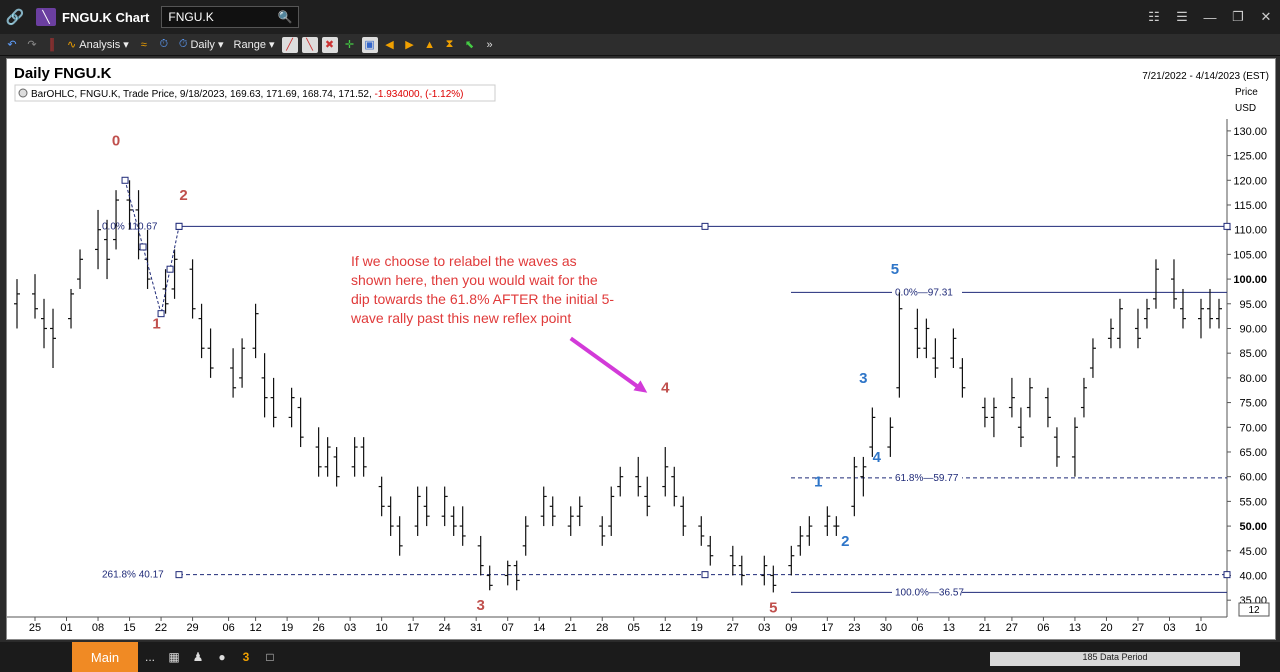  What do you see at coordinates (470, 45) in the screenshot?
I see `select-tool-icon: ⬉` at bounding box center [470, 45].